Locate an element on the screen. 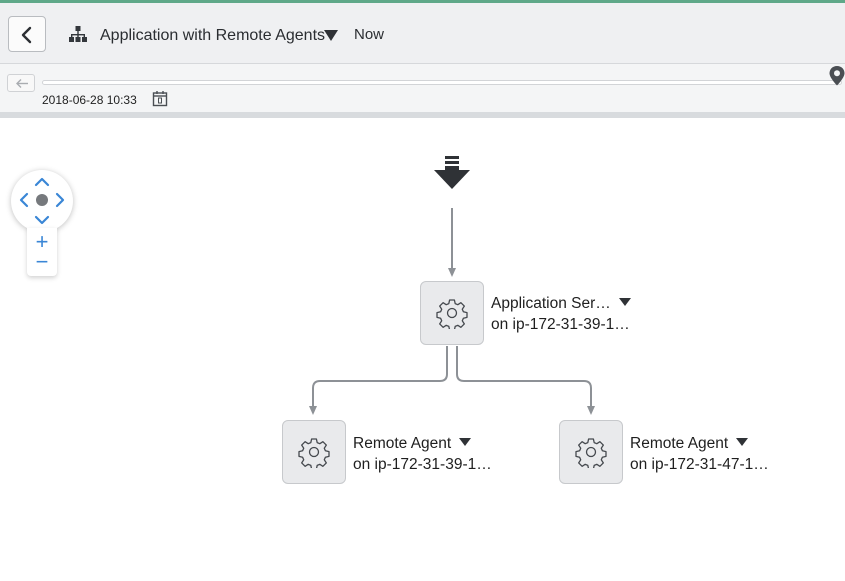  graph-node-app-server is located at coordinates (452, 313).